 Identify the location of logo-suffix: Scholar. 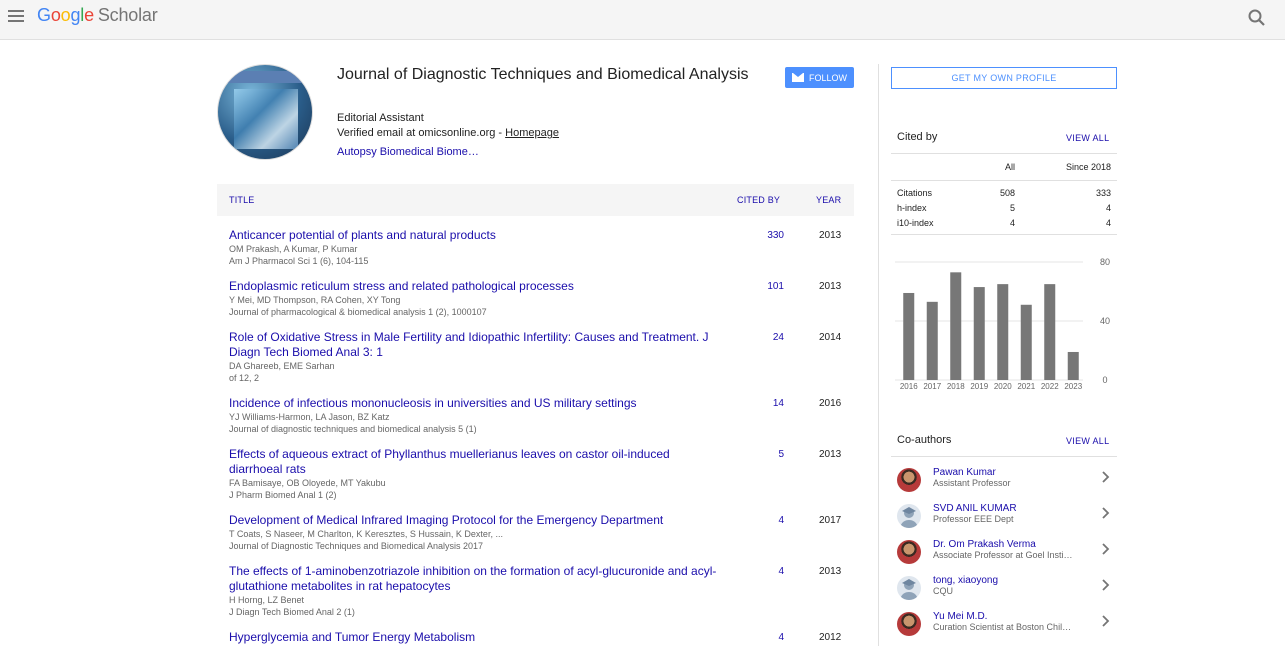
(127, 15).